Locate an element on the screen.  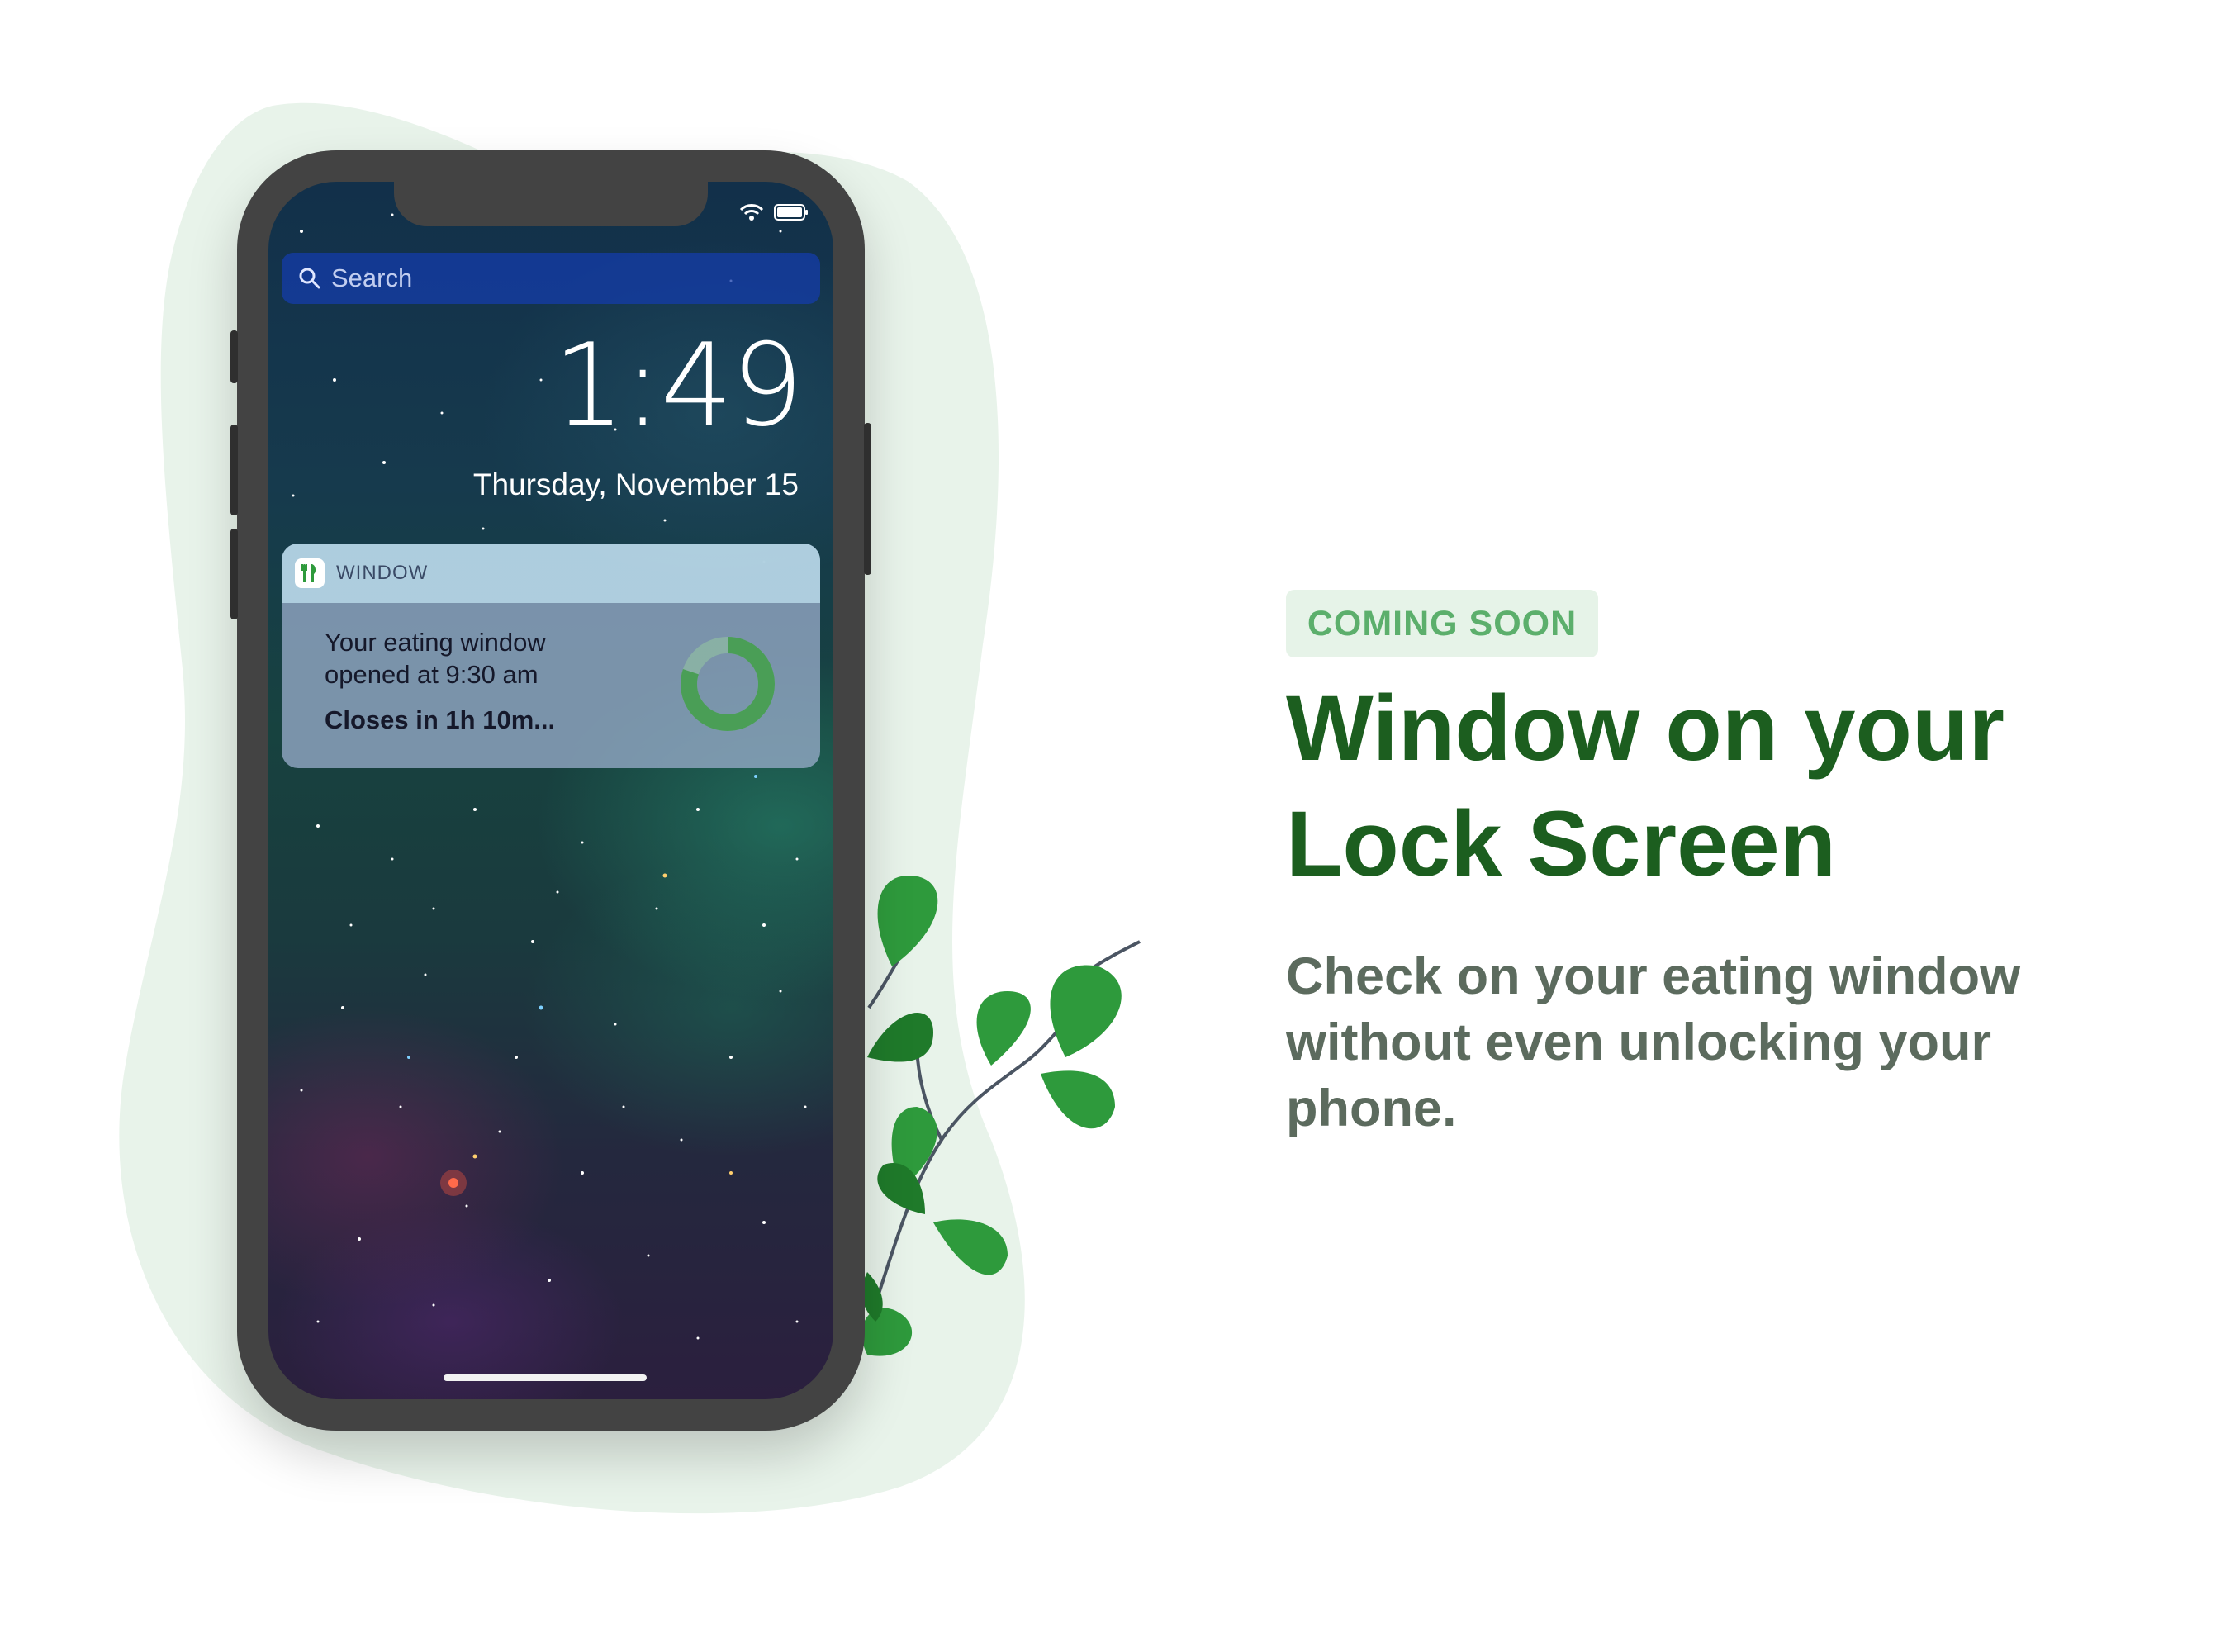
battery-icon is located at coordinates (791, 214).